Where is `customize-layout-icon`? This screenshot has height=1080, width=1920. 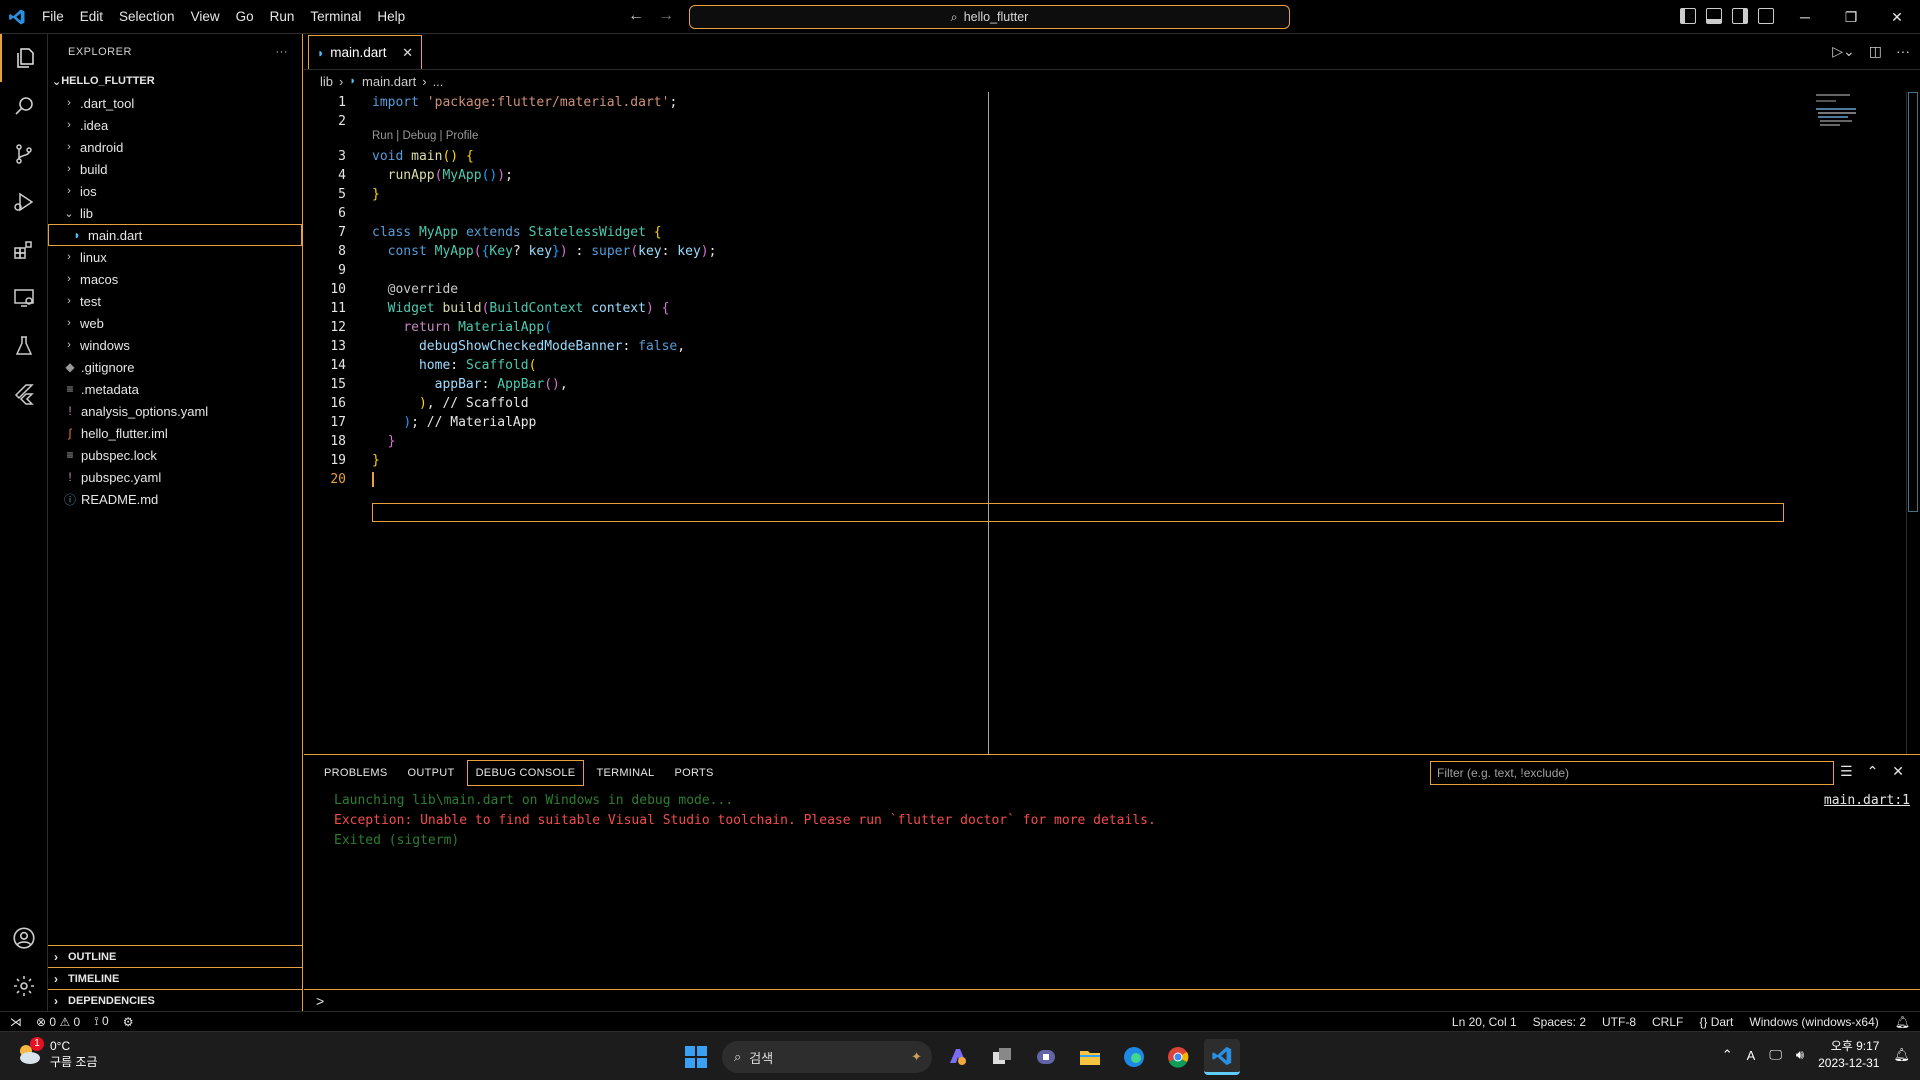
customize-layout-icon is located at coordinates (1766, 16).